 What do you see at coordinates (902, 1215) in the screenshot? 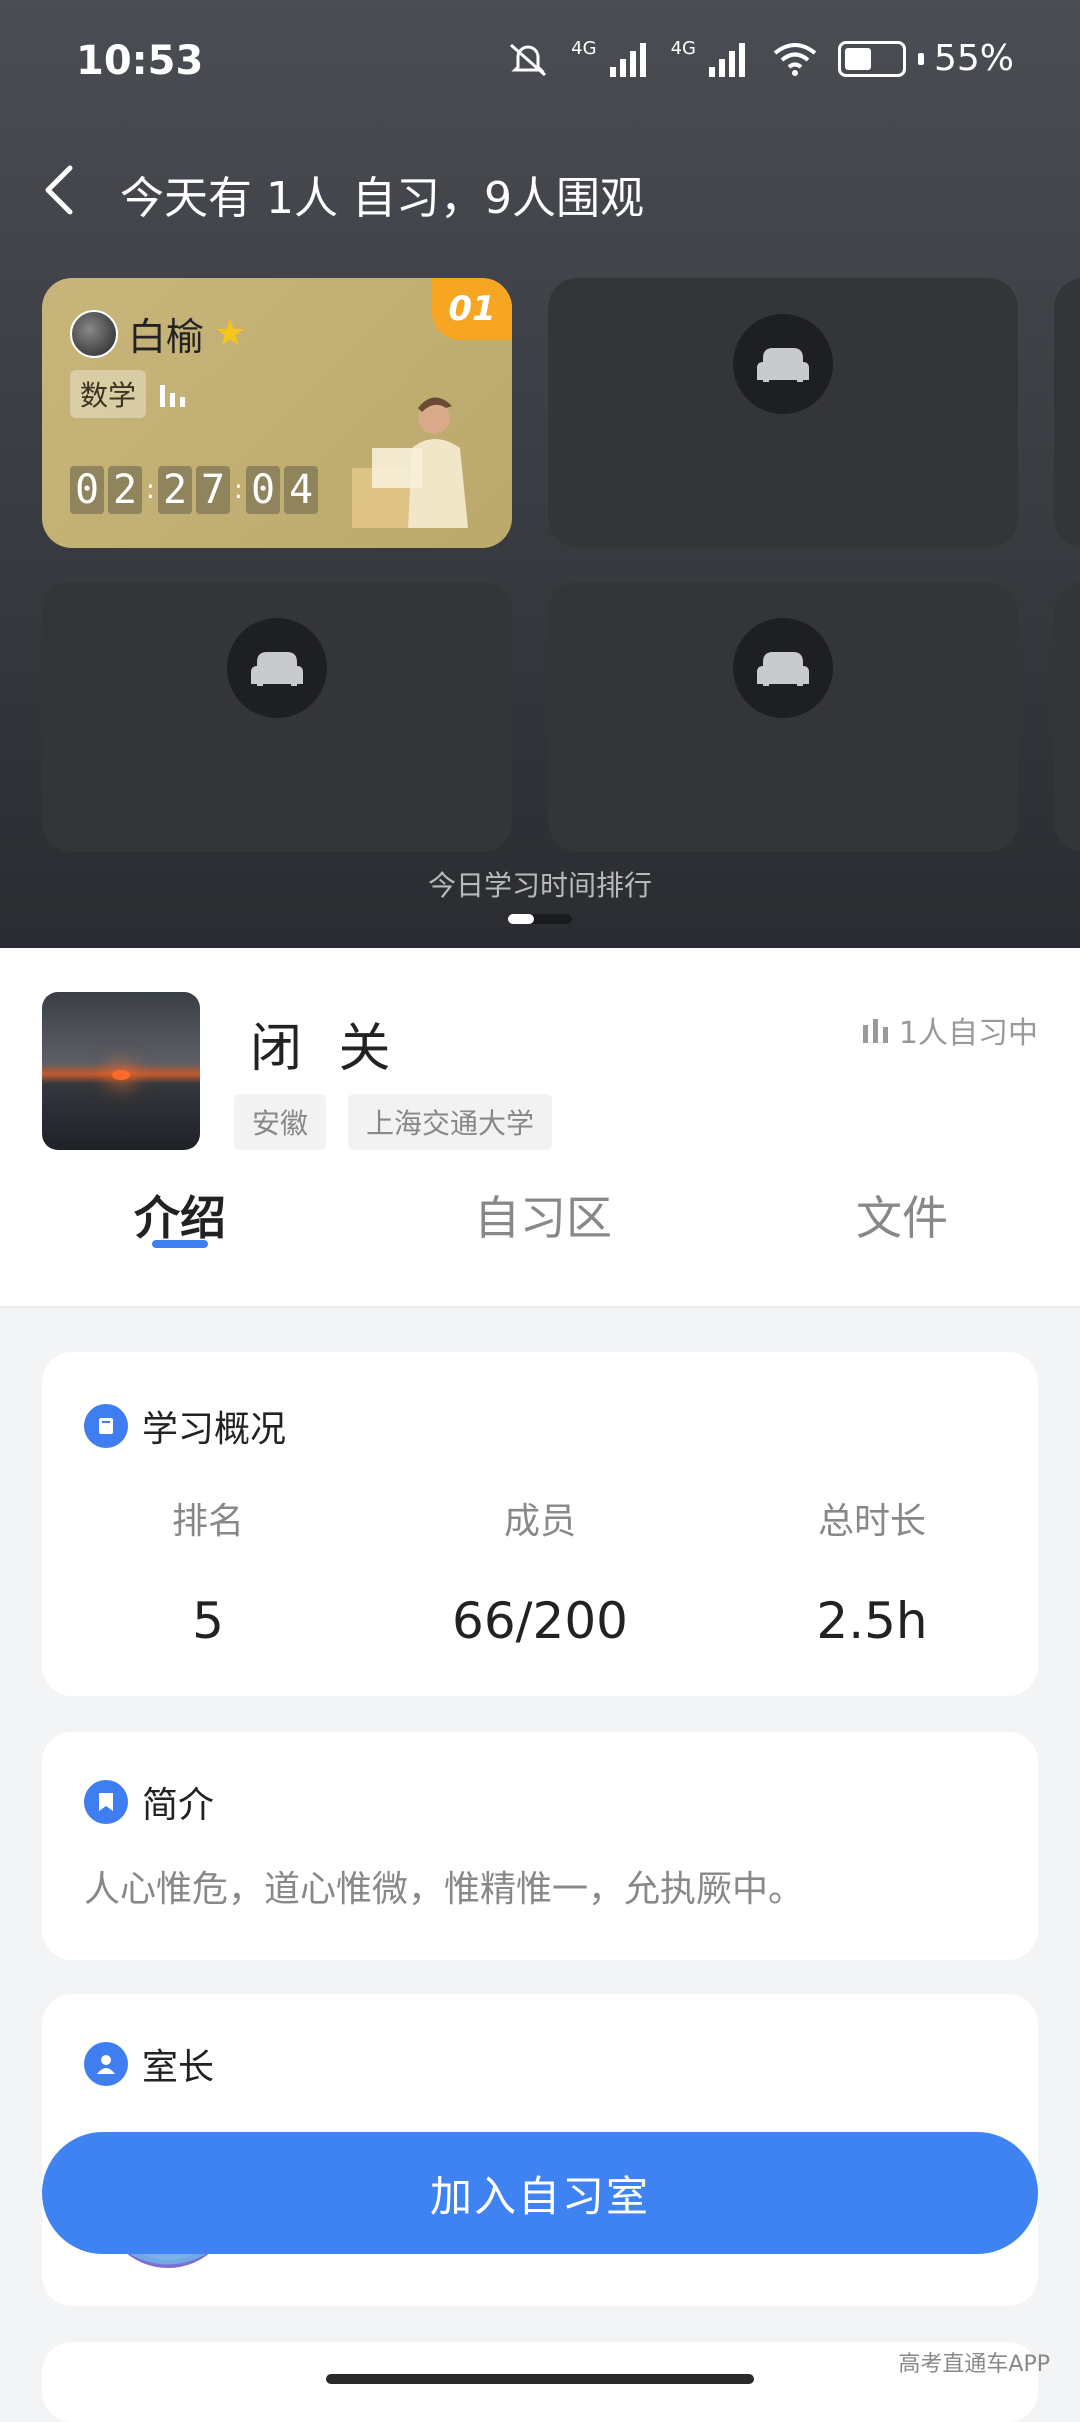
I see `tab-files: 文件` at bounding box center [902, 1215].